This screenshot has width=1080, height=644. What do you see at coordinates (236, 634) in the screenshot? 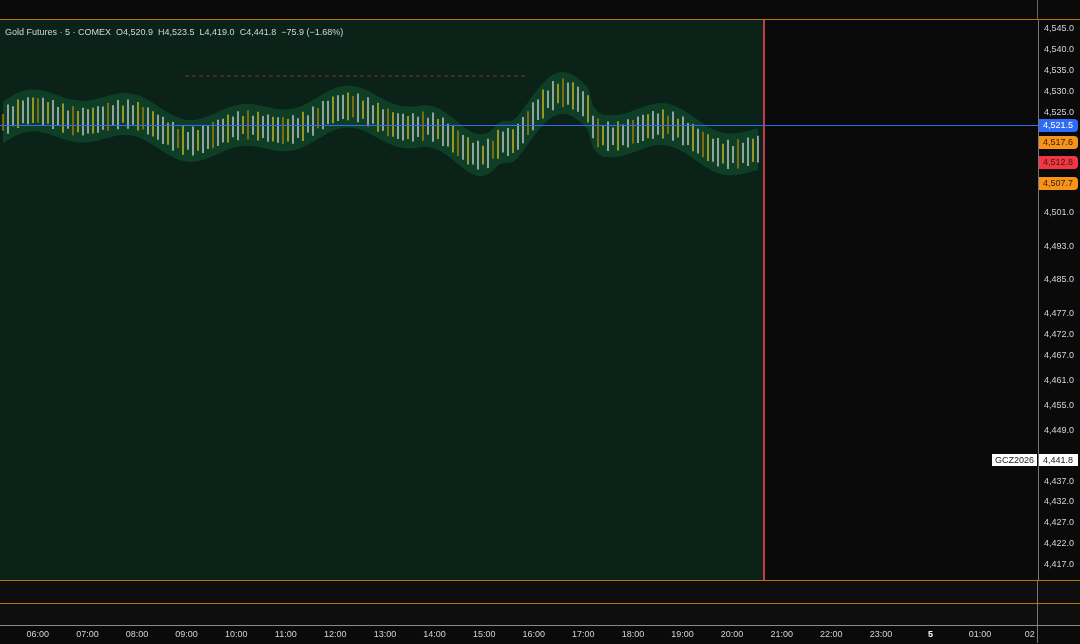
I see `time-label: 10:00` at bounding box center [236, 634].